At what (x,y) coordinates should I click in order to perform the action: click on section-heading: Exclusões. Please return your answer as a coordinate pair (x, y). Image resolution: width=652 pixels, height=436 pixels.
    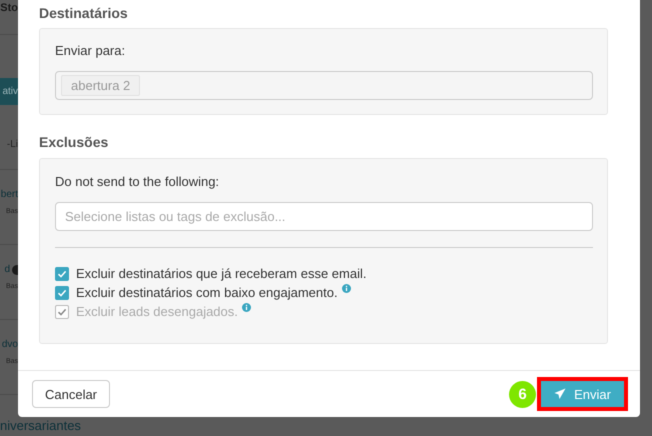
    Looking at the image, I should click on (74, 142).